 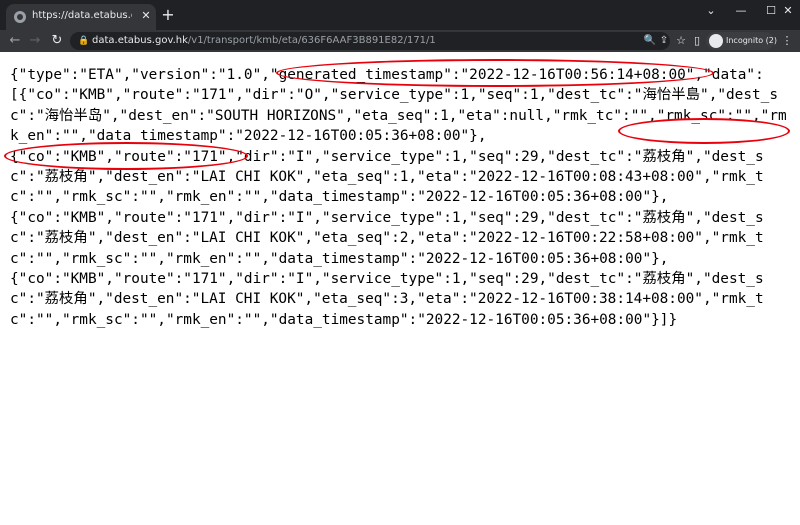 What do you see at coordinates (35, 41) in the screenshot?
I see `forward-arrow-icon: →` at bounding box center [35, 41].